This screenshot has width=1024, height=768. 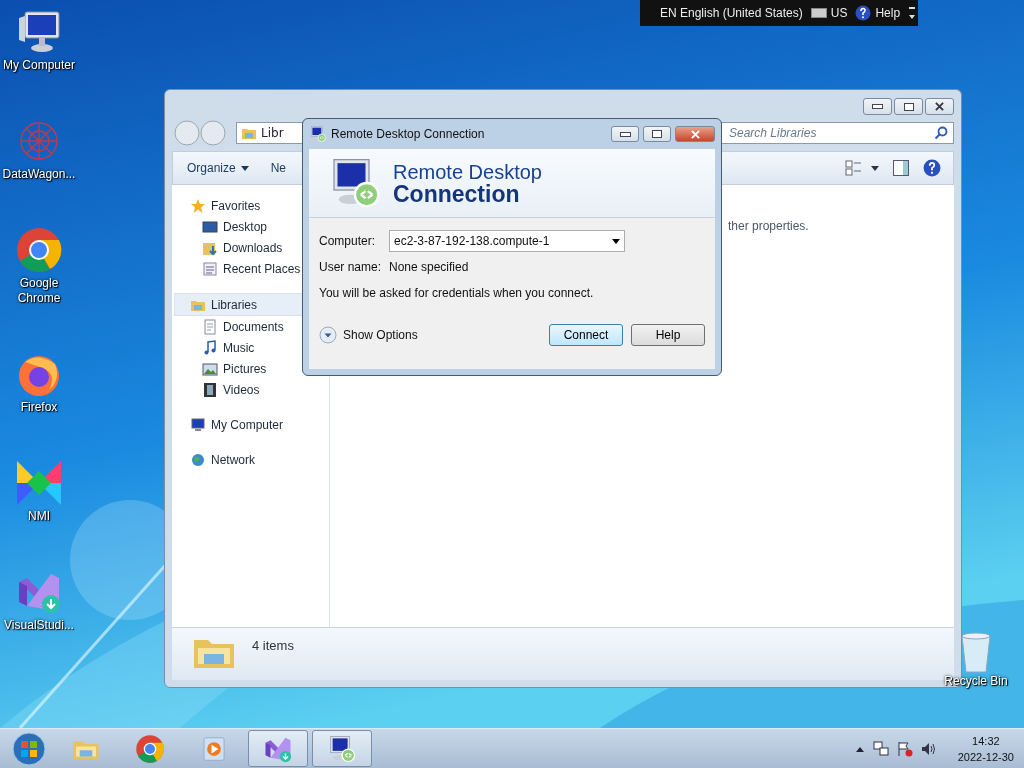 I want to click on field-label: Computer:, so click(x=348, y=241).